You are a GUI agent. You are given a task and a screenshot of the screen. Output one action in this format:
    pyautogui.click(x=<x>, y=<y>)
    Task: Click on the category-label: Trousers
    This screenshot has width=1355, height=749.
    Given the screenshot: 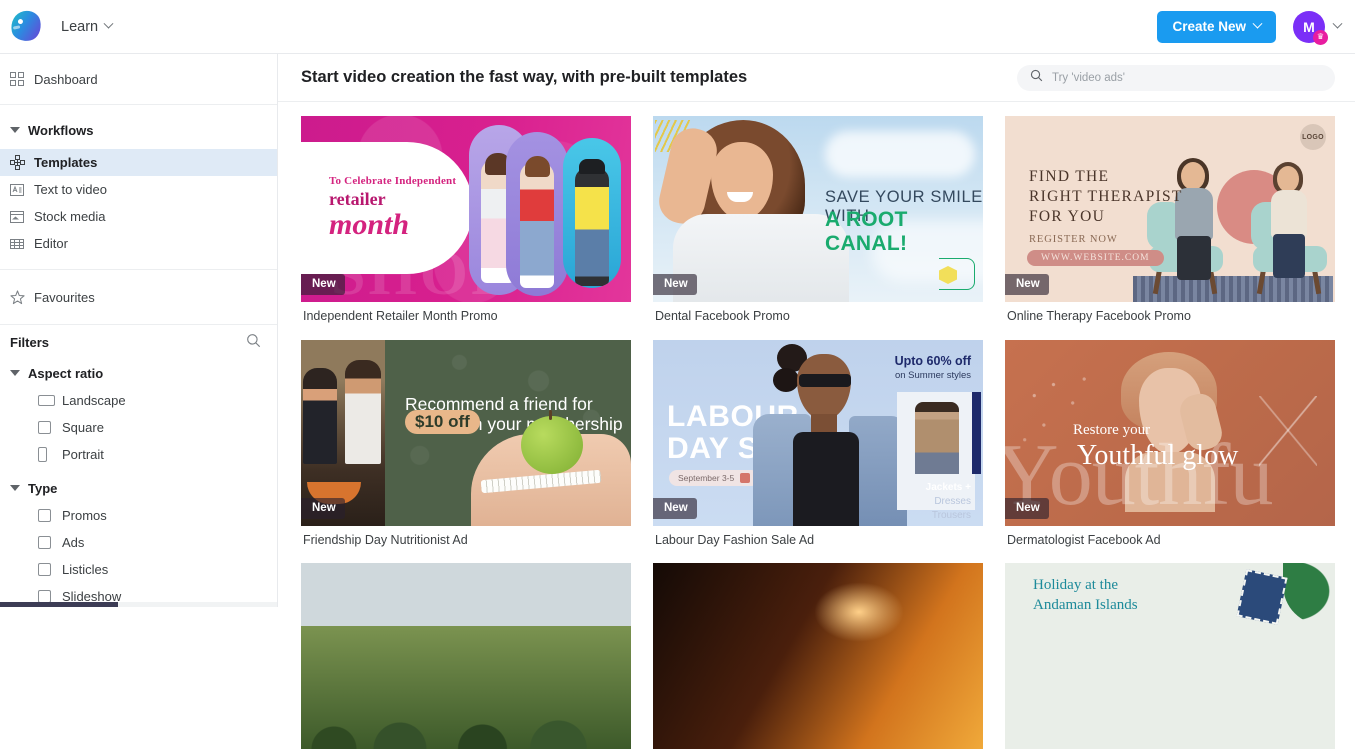 What is the action you would take?
    pyautogui.click(x=951, y=515)
    